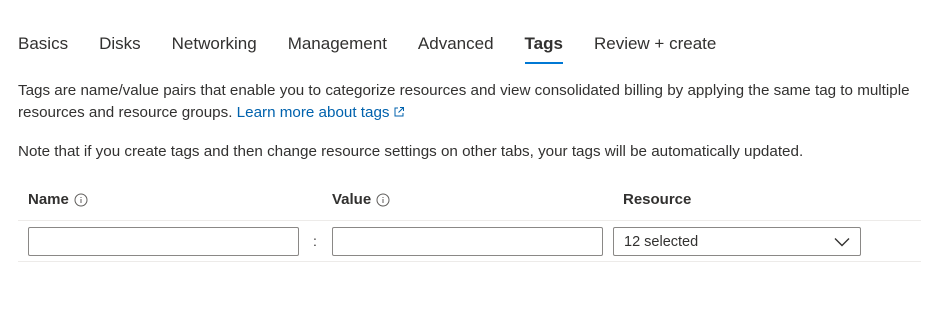 This screenshot has width=928, height=314. Describe the element at coordinates (469, 201) in the screenshot. I see `grid-header: Name Value Resource` at that location.